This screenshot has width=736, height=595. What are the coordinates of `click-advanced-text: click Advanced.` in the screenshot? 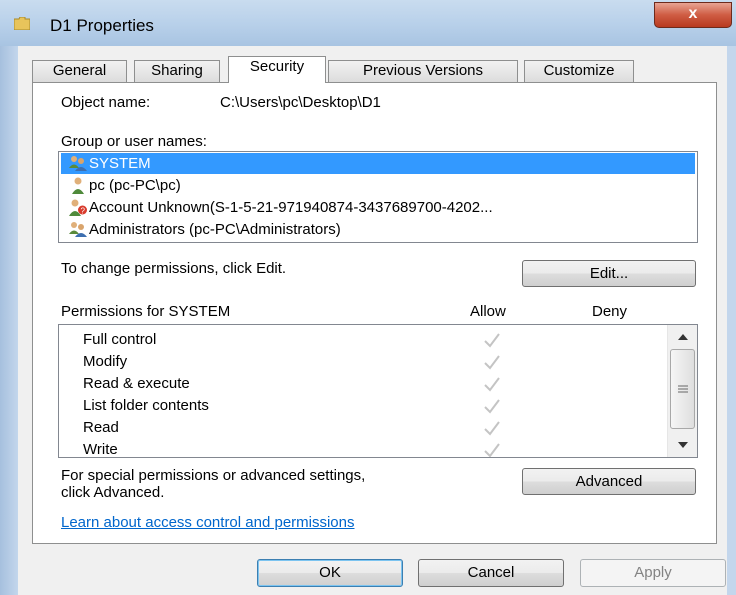 It's located at (113, 492).